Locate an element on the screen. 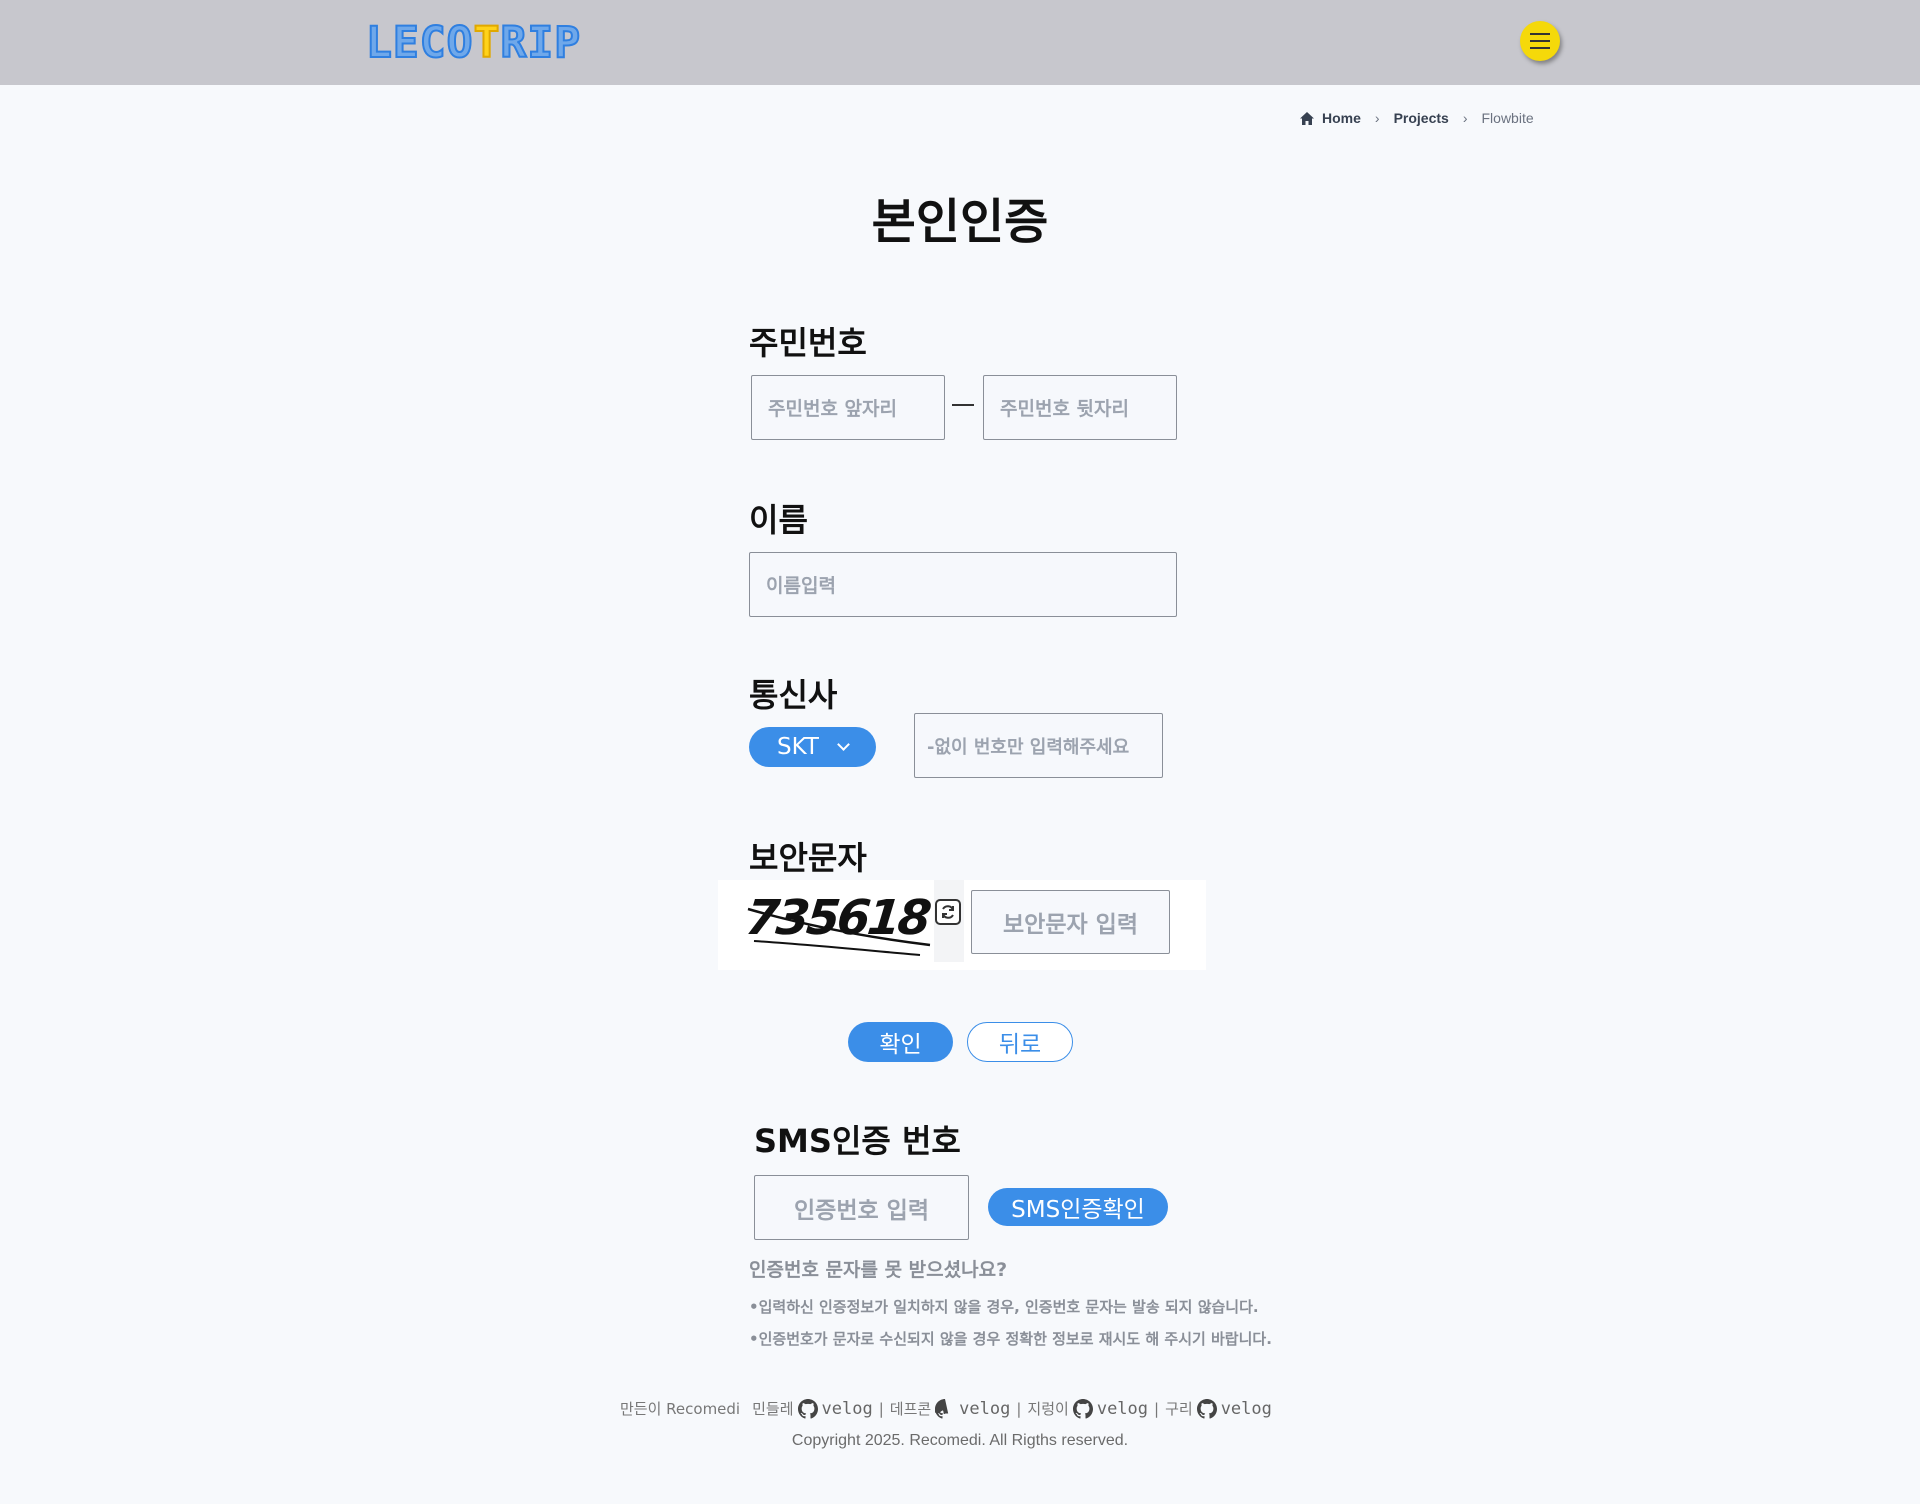  captcha-input: 보안문자 입력 is located at coordinates (1070, 922).